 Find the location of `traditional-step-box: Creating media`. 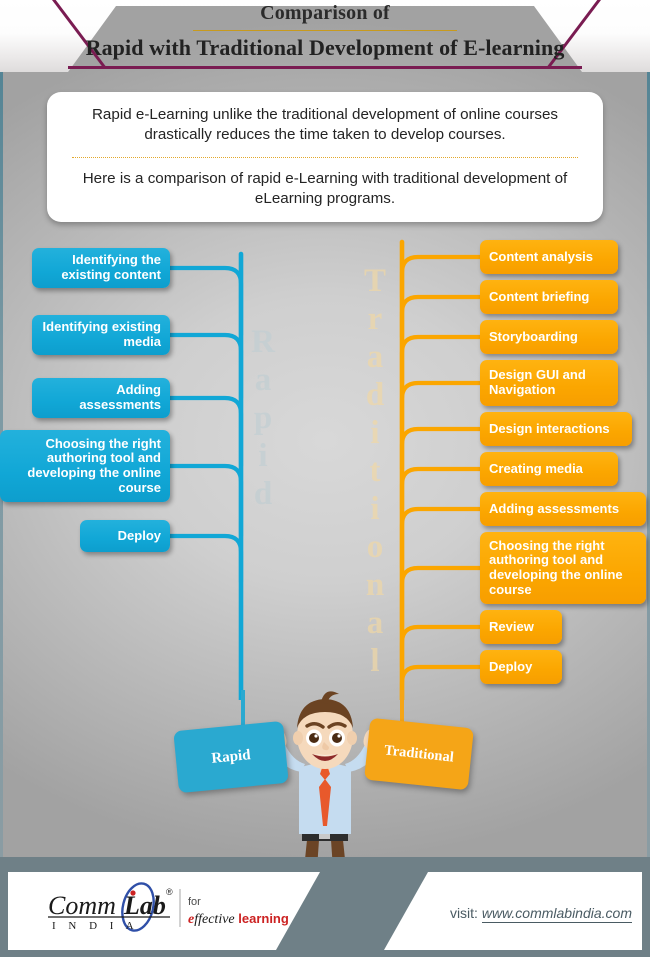

traditional-step-box: Creating media is located at coordinates (549, 469).